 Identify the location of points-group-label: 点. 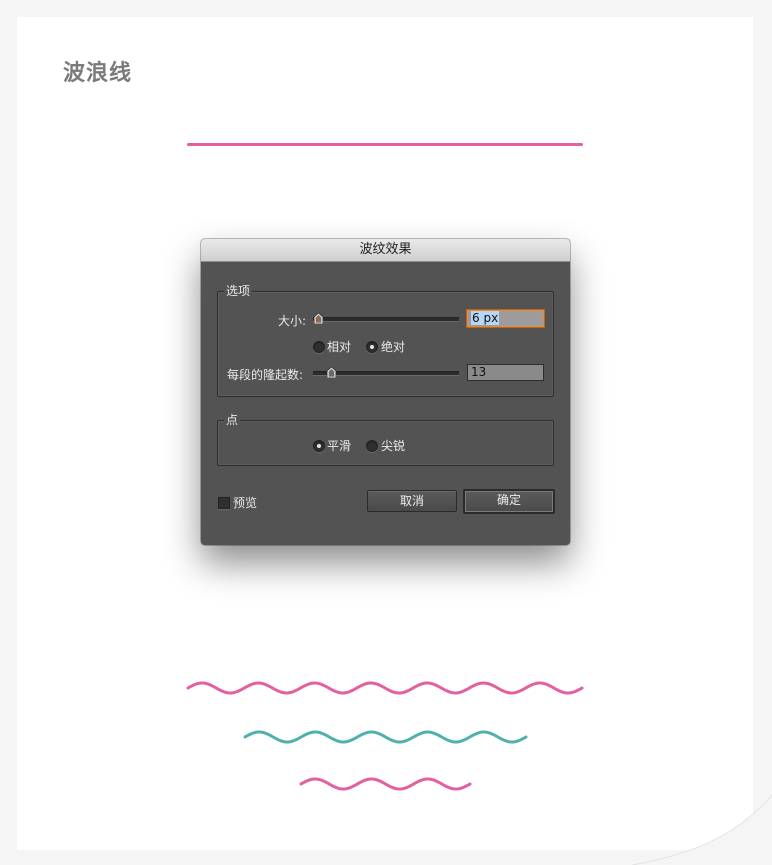
(232, 419).